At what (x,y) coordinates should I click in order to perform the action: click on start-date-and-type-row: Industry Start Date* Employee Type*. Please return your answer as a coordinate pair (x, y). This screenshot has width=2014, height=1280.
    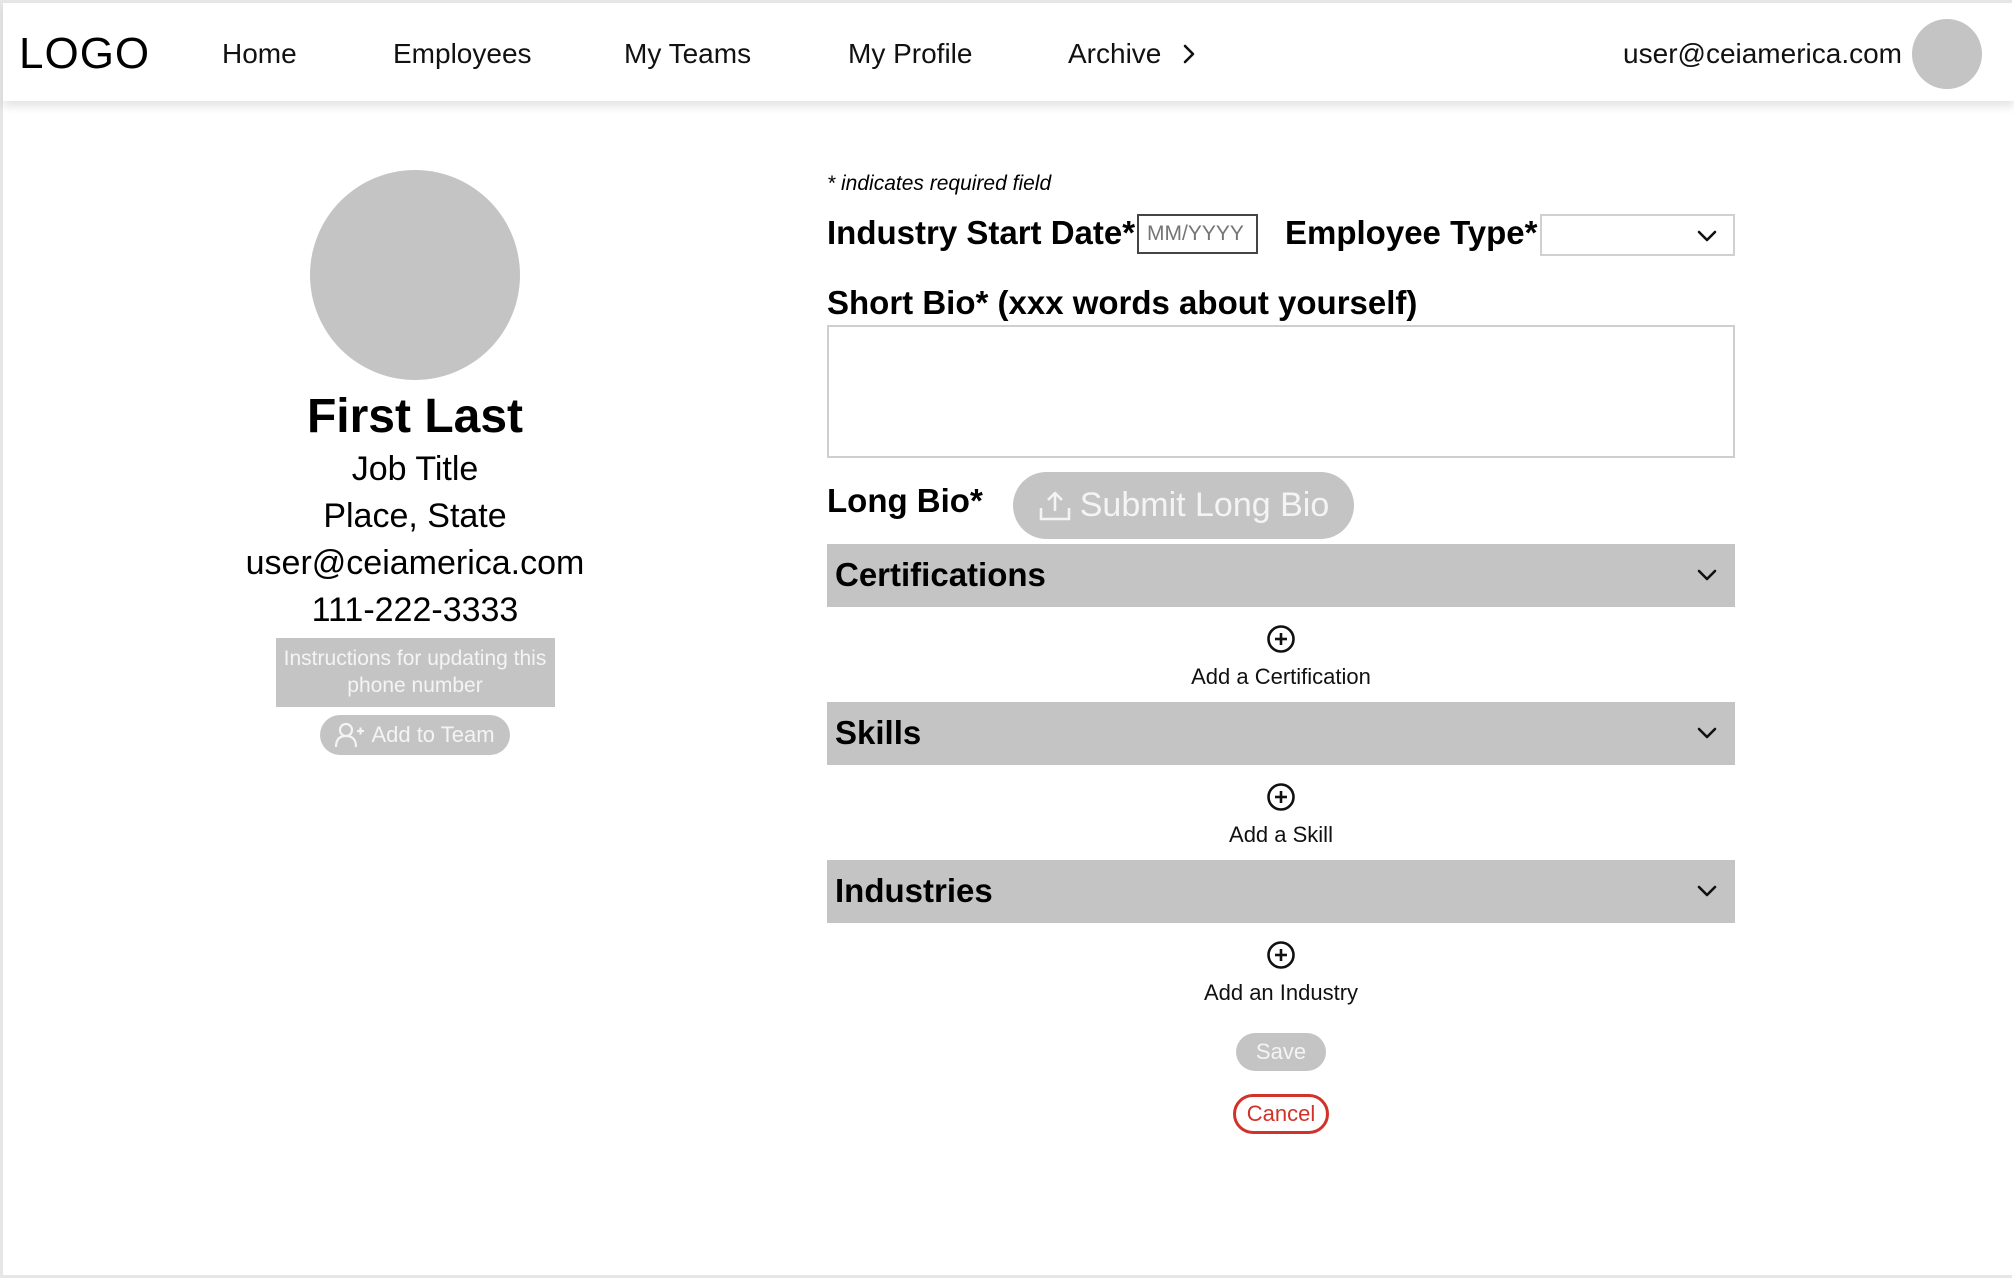
    Looking at the image, I should click on (1281, 235).